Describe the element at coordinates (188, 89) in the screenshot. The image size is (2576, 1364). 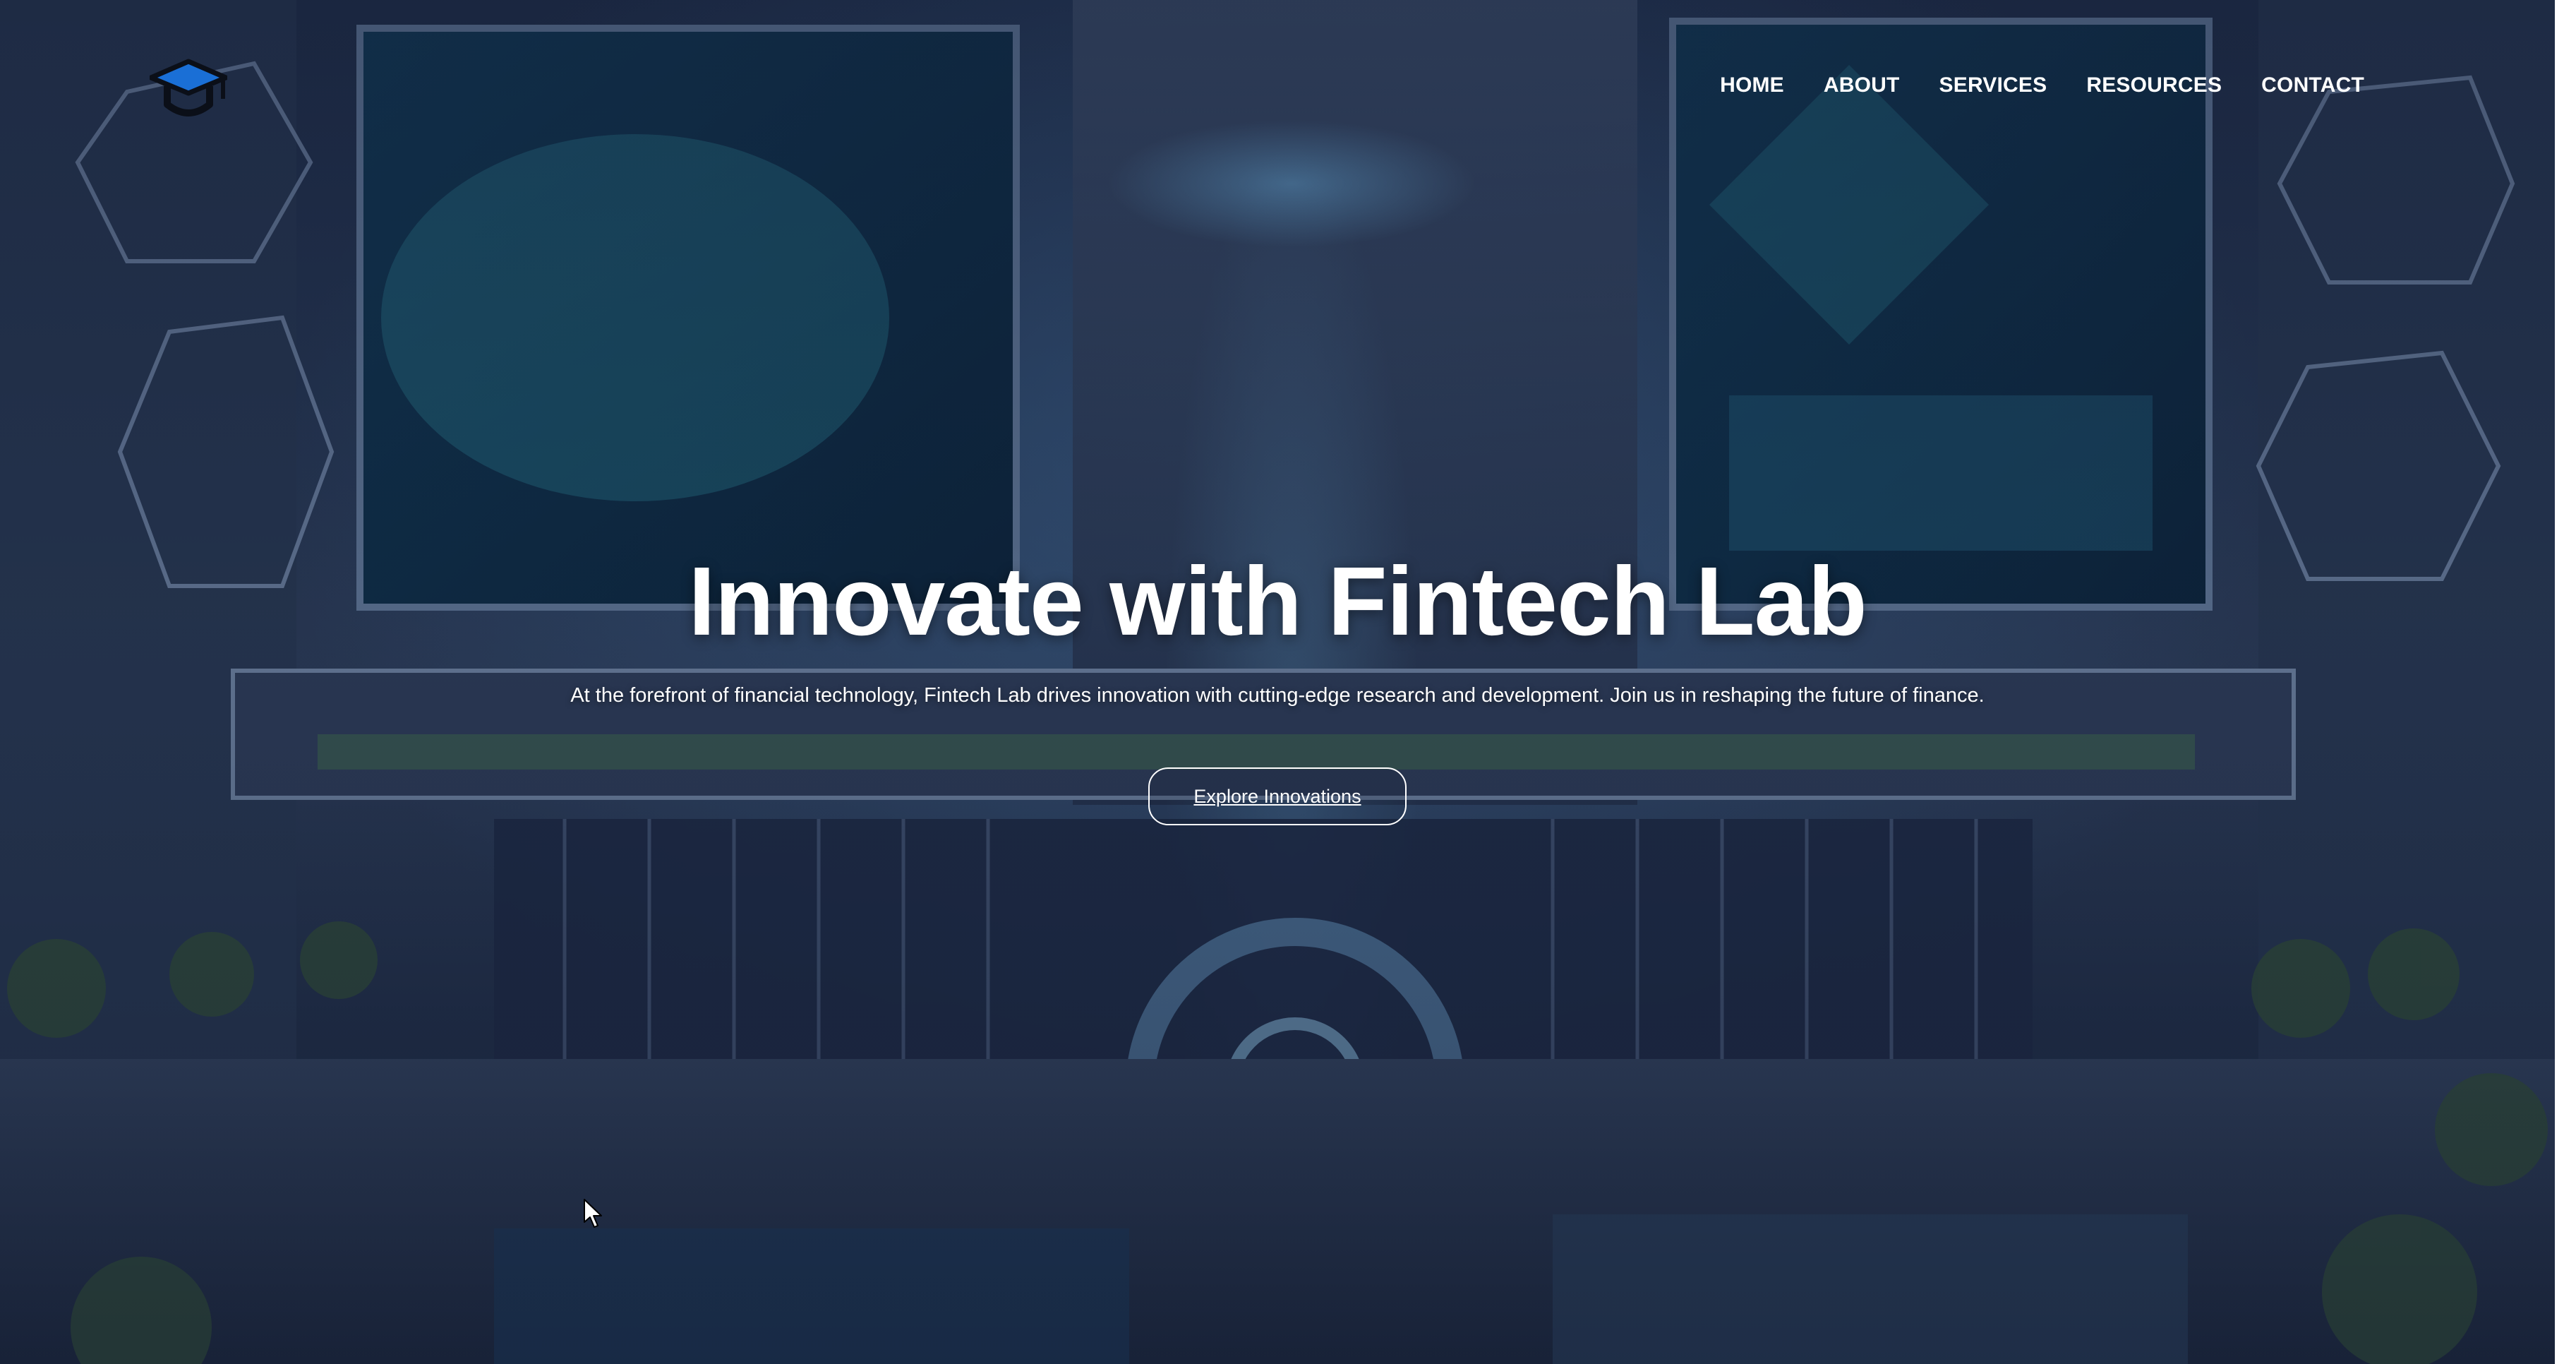
I see `graduation-cap-icon` at that location.